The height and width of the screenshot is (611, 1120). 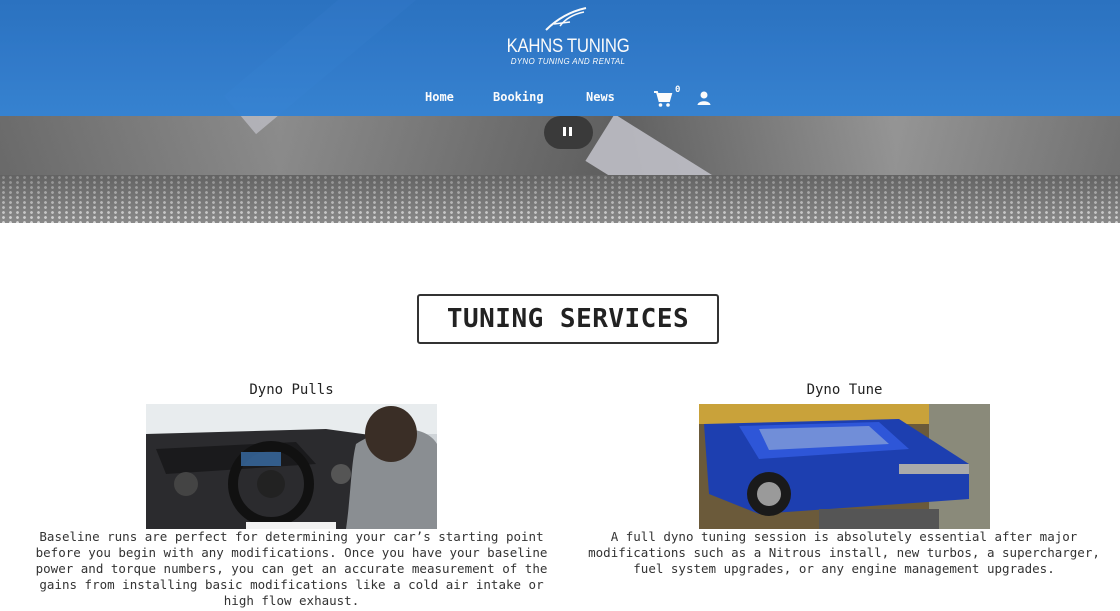 What do you see at coordinates (560, 199) in the screenshot?
I see `hero-grille-shadow` at bounding box center [560, 199].